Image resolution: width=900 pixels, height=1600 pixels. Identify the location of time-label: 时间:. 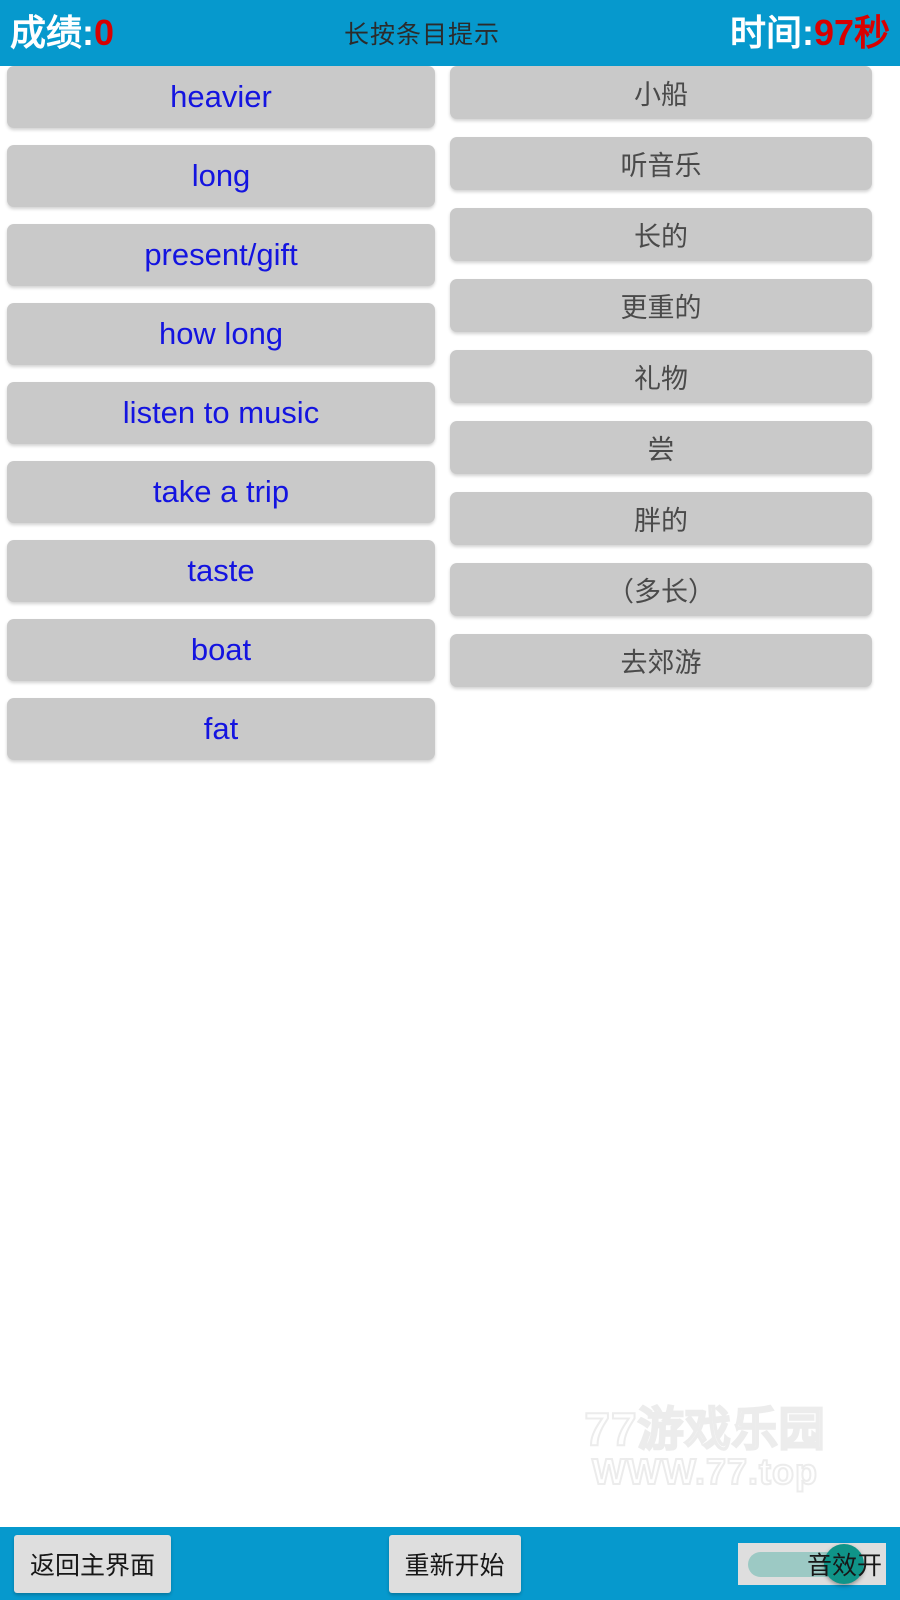
(771, 32).